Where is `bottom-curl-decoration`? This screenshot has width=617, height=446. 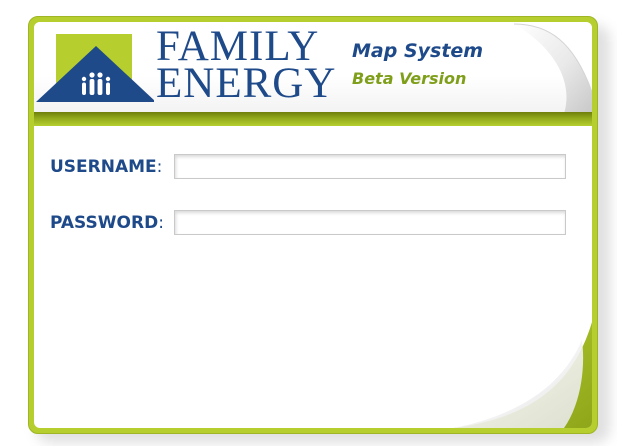 bottom-curl-decoration is located at coordinates (523, 375).